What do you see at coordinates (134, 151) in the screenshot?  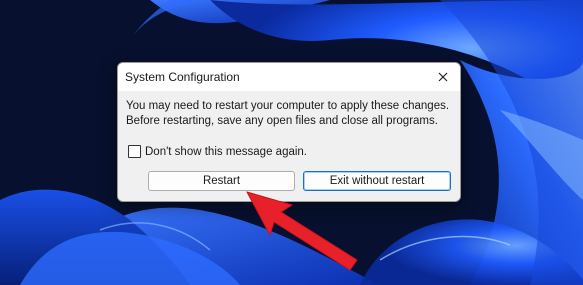 I see `dont-show-again-checkbox` at bounding box center [134, 151].